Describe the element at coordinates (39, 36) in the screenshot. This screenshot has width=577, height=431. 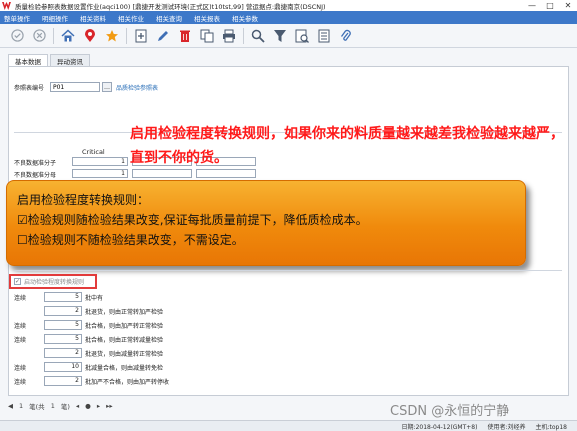
I see `cancel-icon` at that location.